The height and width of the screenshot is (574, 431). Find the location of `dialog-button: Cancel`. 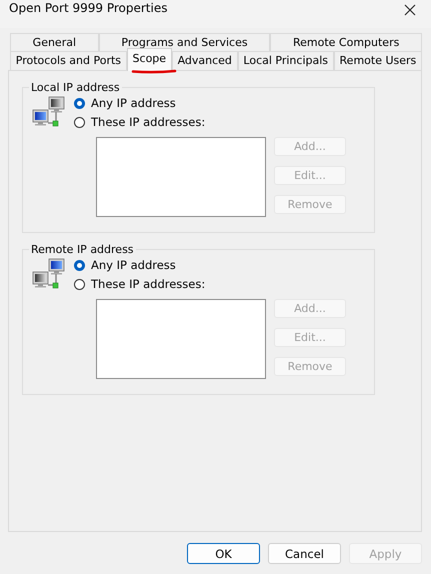

dialog-button: Cancel is located at coordinates (304, 553).